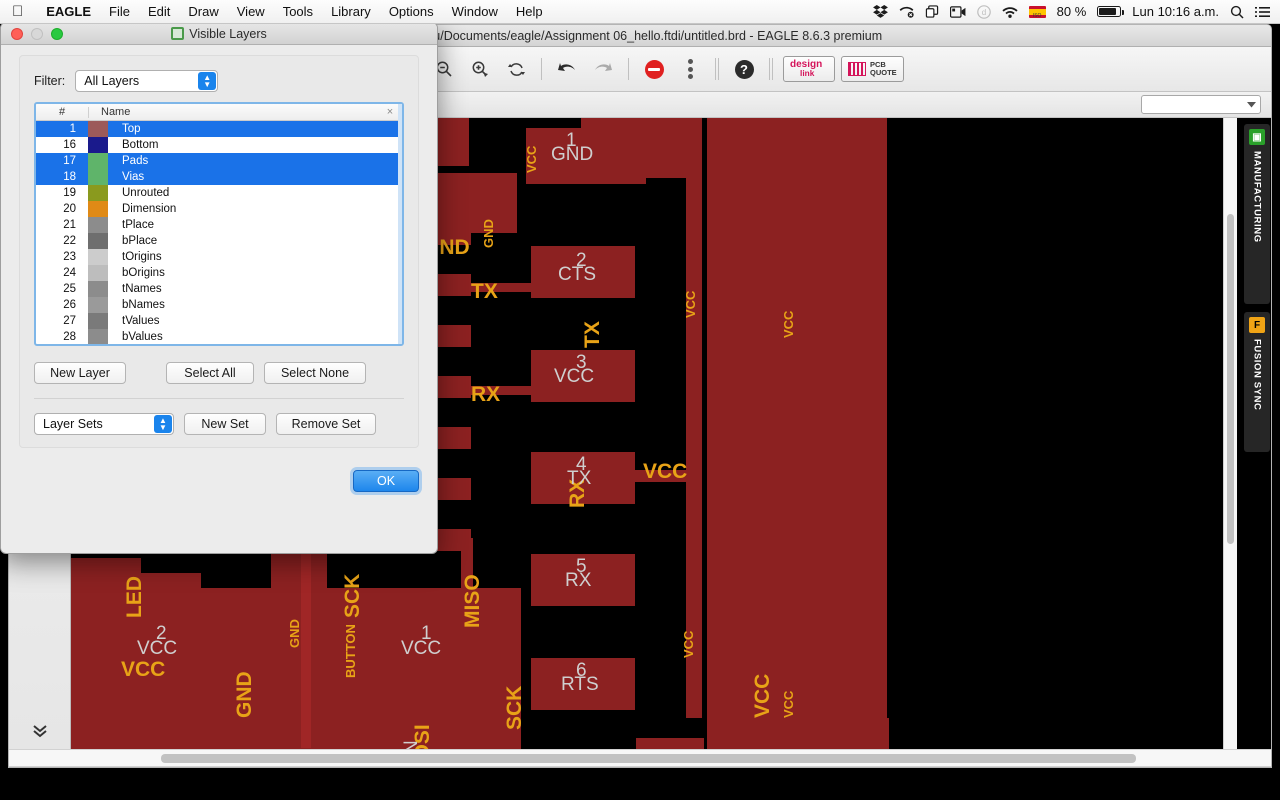  Describe the element at coordinates (1257, 382) in the screenshot. I see `dock-tab-fusion-sync: F FUSION SYNC` at that location.